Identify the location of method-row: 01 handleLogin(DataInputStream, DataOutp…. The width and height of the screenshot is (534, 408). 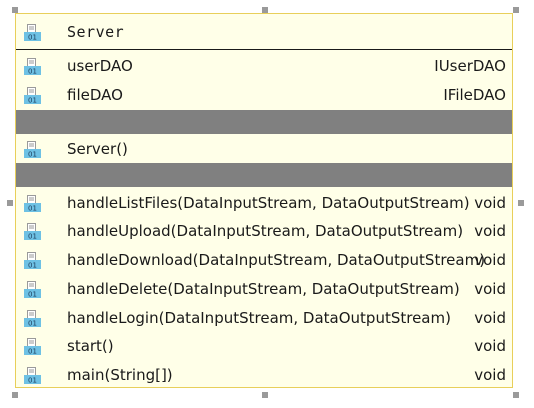
(264, 318).